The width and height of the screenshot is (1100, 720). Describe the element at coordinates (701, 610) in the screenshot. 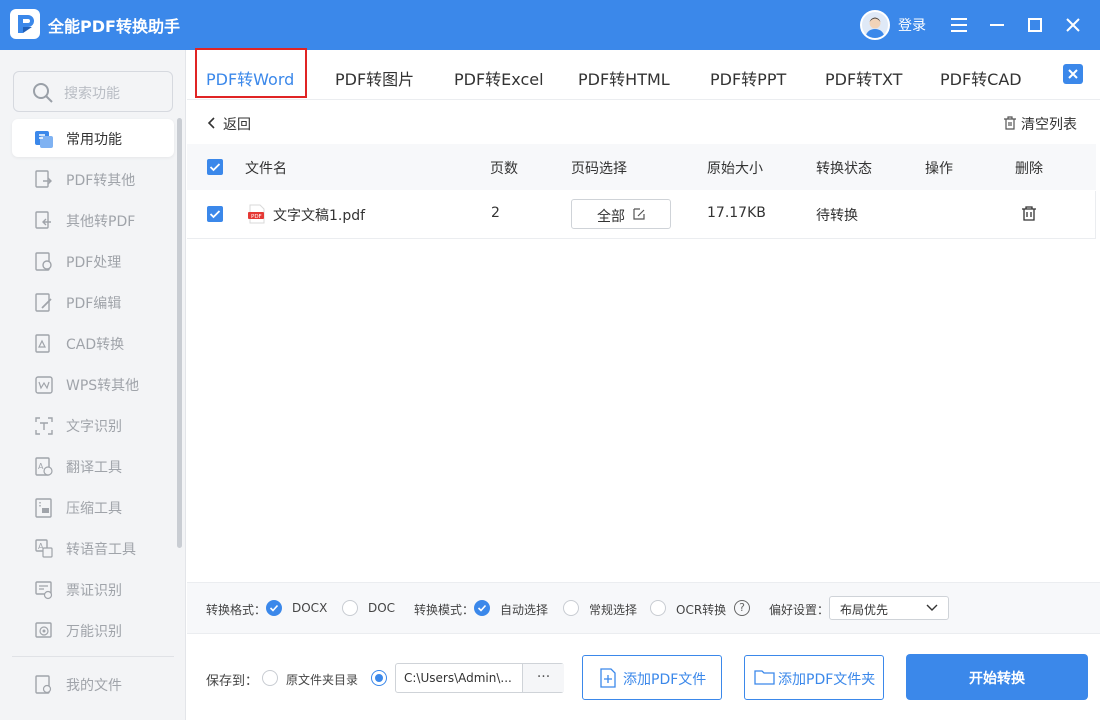

I see `mode-ocr-label: OCR转换` at that location.